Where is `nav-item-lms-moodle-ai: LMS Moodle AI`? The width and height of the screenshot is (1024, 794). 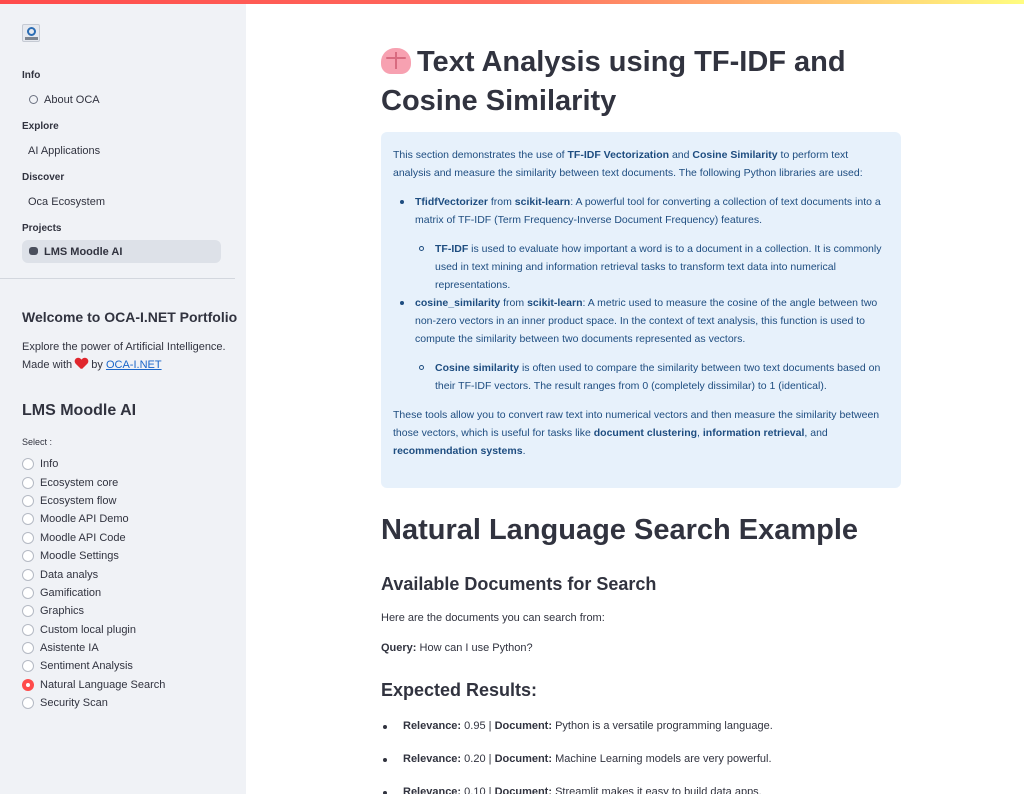
nav-item-lms-moodle-ai: LMS Moodle AI is located at coordinates (121, 251).